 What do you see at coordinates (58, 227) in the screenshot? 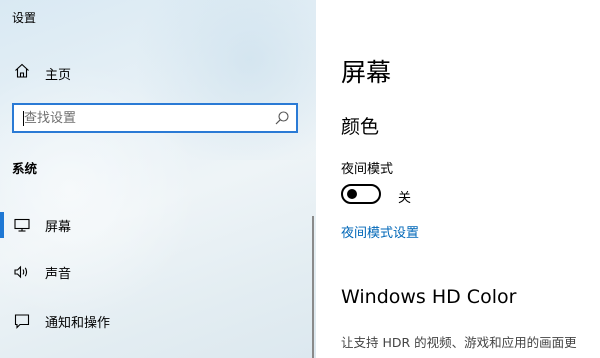
I see `sidebar-item-label: 屏幕` at bounding box center [58, 227].